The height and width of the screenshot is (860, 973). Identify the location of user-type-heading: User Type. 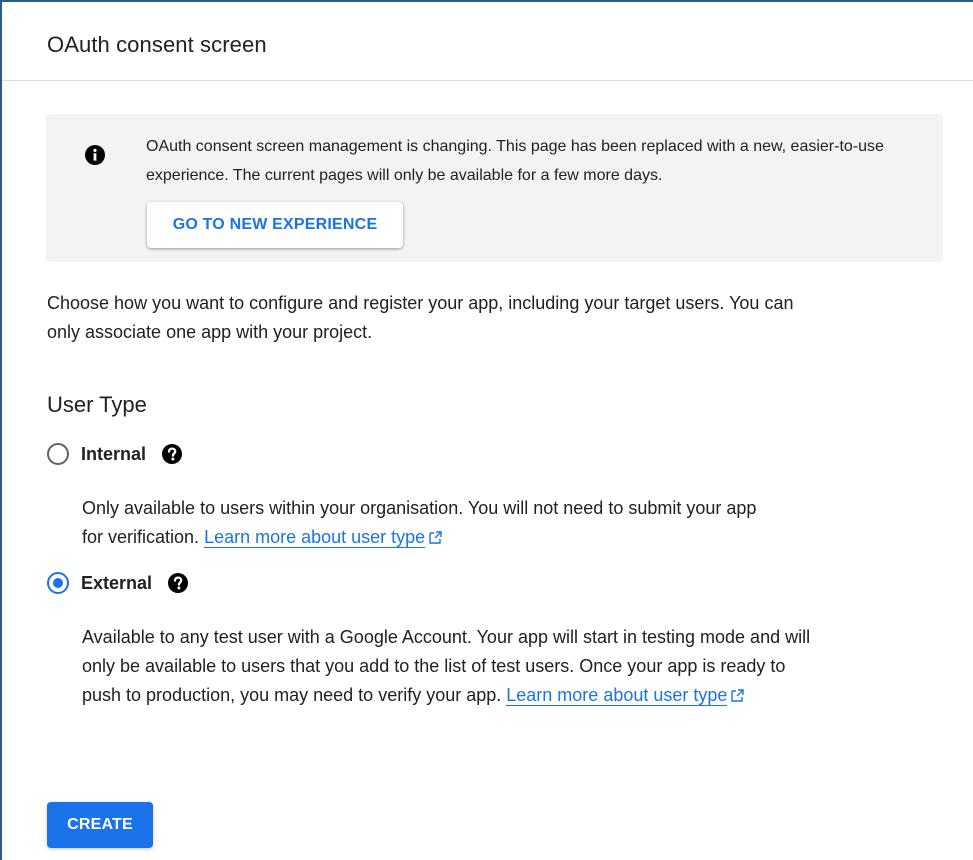
(97, 404).